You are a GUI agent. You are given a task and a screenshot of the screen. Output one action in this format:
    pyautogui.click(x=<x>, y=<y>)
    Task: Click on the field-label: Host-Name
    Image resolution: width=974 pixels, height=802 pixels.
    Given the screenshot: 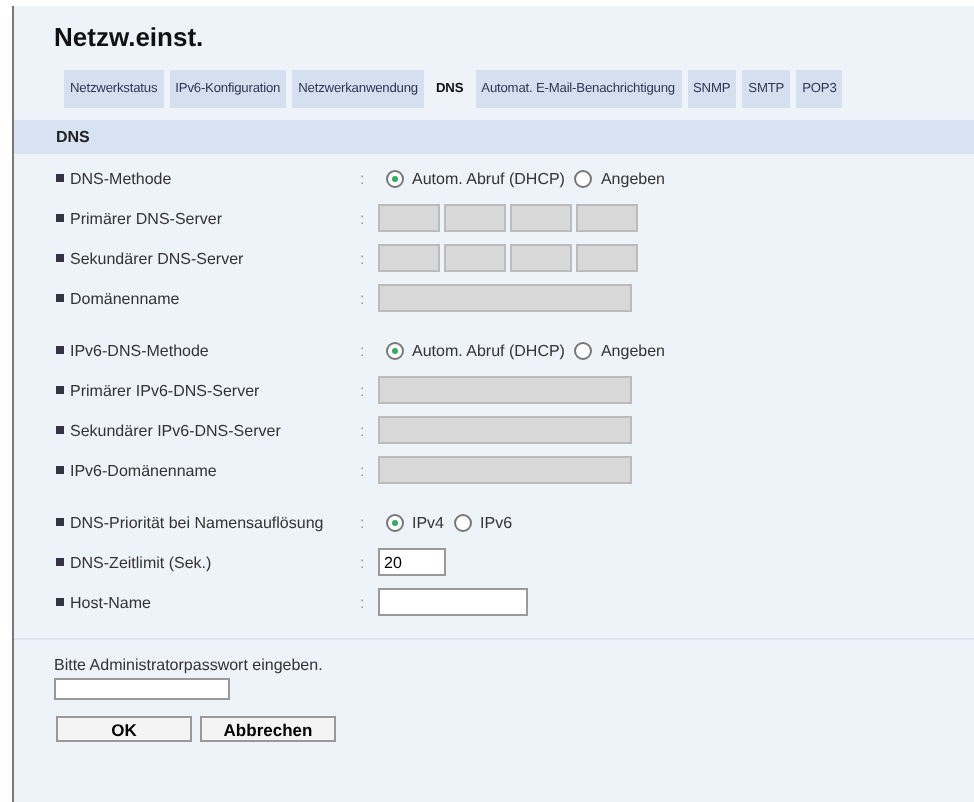 What is the action you would take?
    pyautogui.click(x=110, y=602)
    